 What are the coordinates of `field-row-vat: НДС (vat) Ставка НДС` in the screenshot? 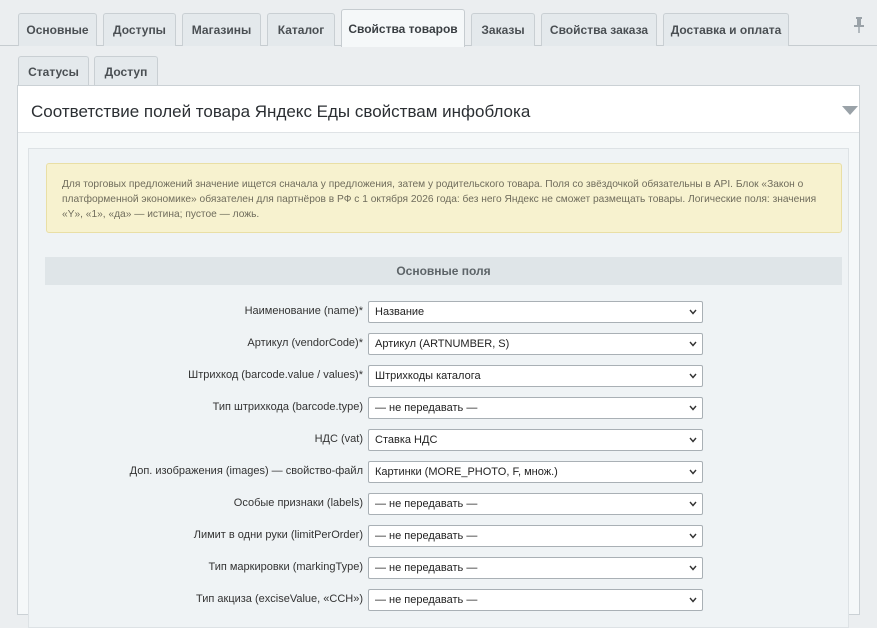 It's located at (439, 440).